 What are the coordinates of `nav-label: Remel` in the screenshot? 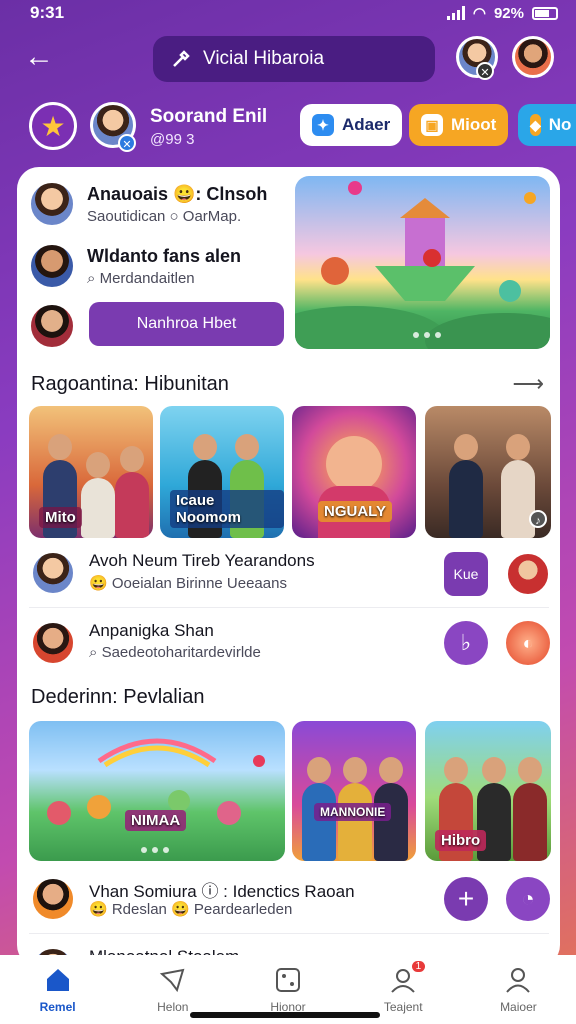 It's located at (57, 1007).